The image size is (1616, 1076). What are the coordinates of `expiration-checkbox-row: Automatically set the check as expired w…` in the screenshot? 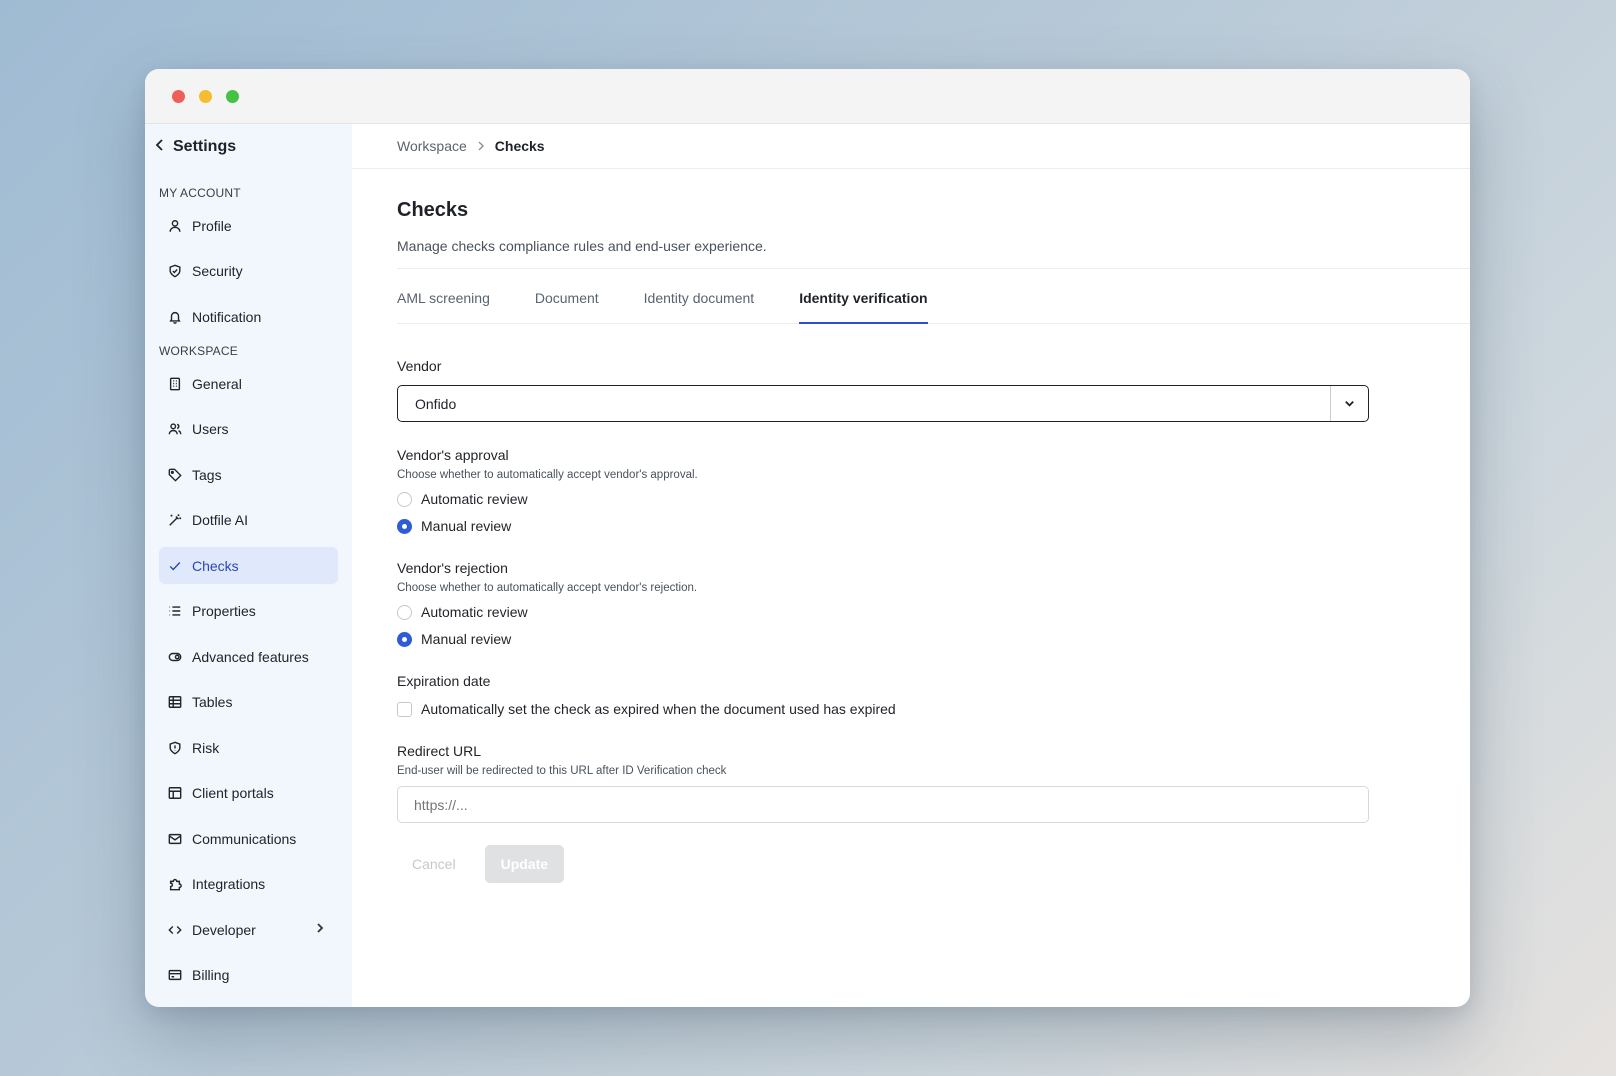 It's located at (933, 709).